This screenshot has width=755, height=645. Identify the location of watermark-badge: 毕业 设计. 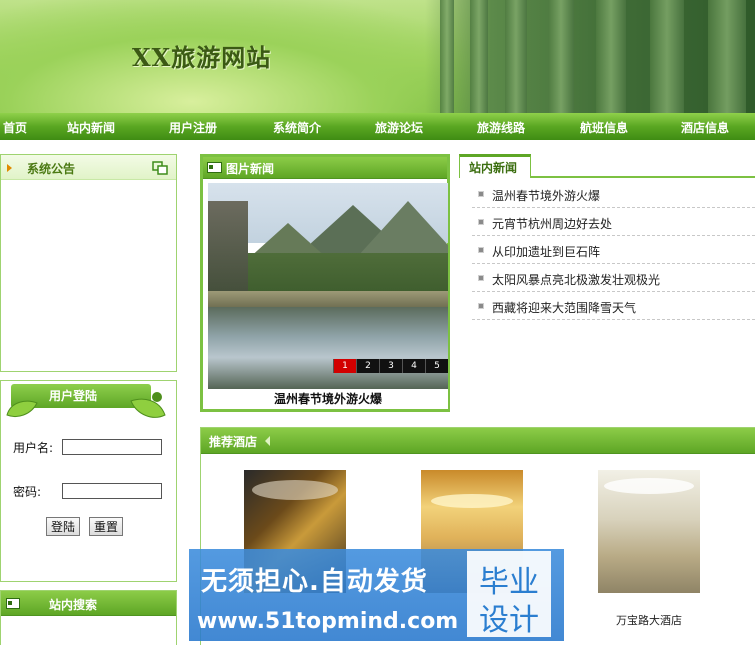
(509, 594).